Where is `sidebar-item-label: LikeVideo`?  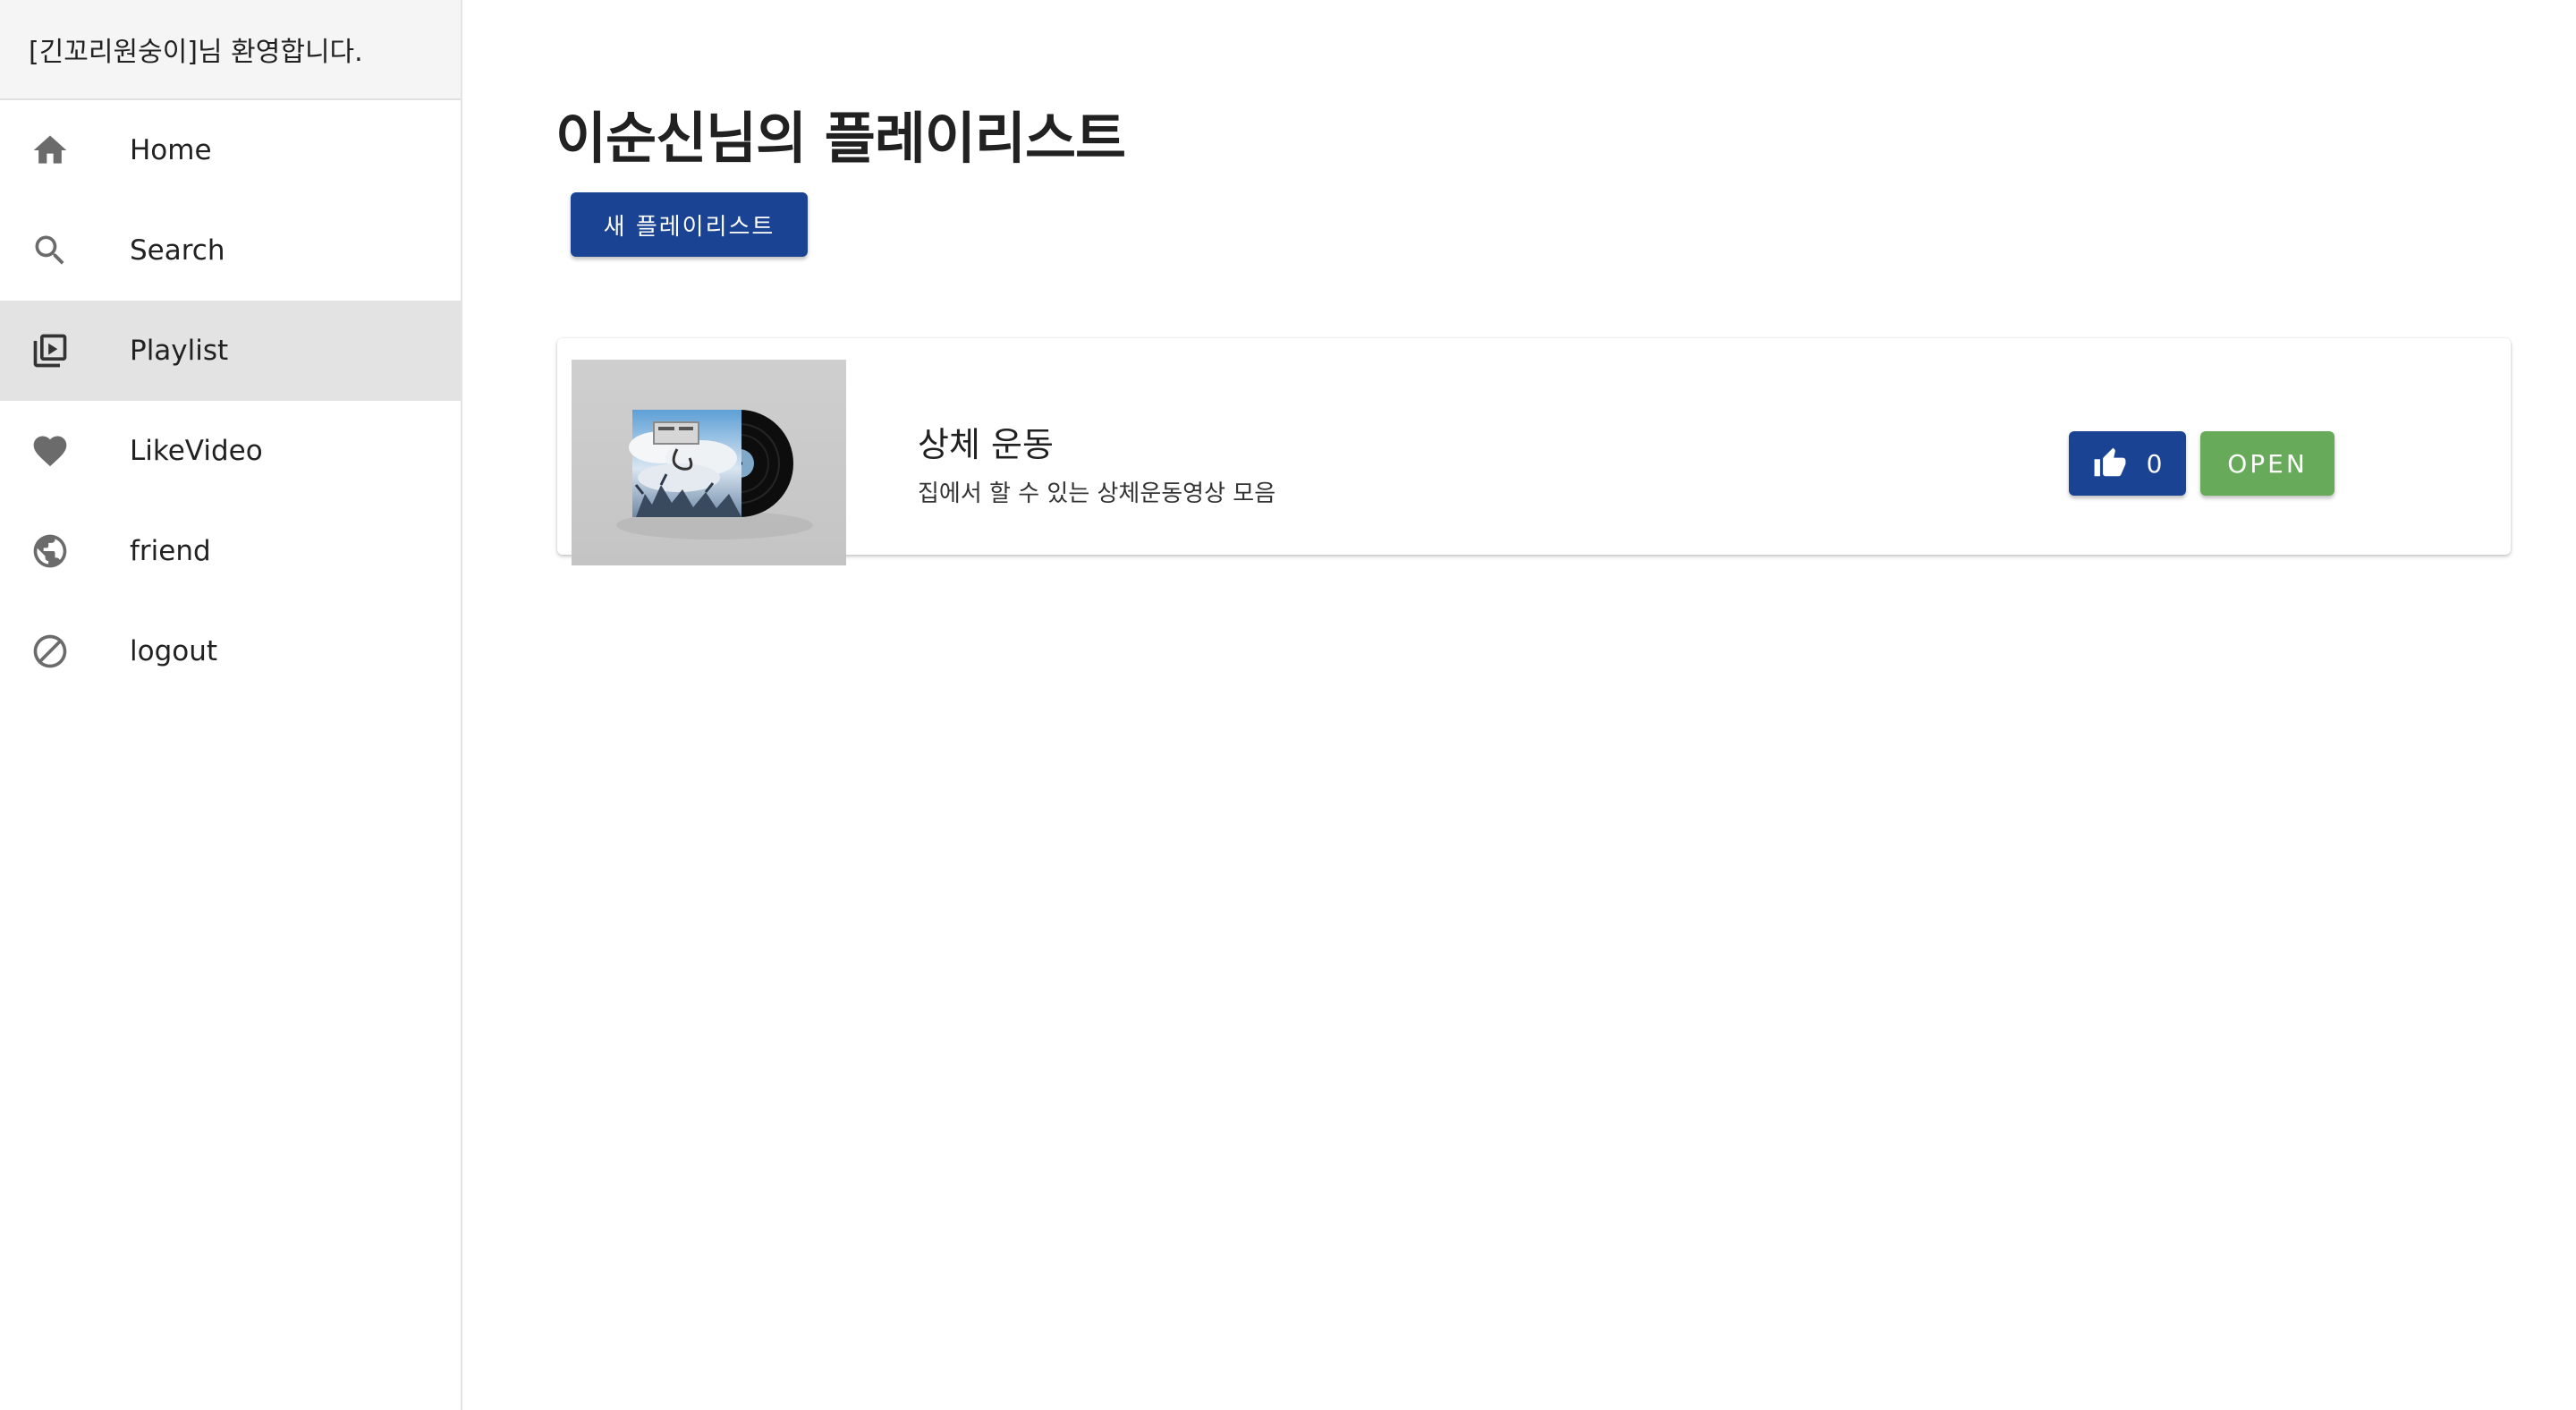 sidebar-item-label: LikeVideo is located at coordinates (196, 451).